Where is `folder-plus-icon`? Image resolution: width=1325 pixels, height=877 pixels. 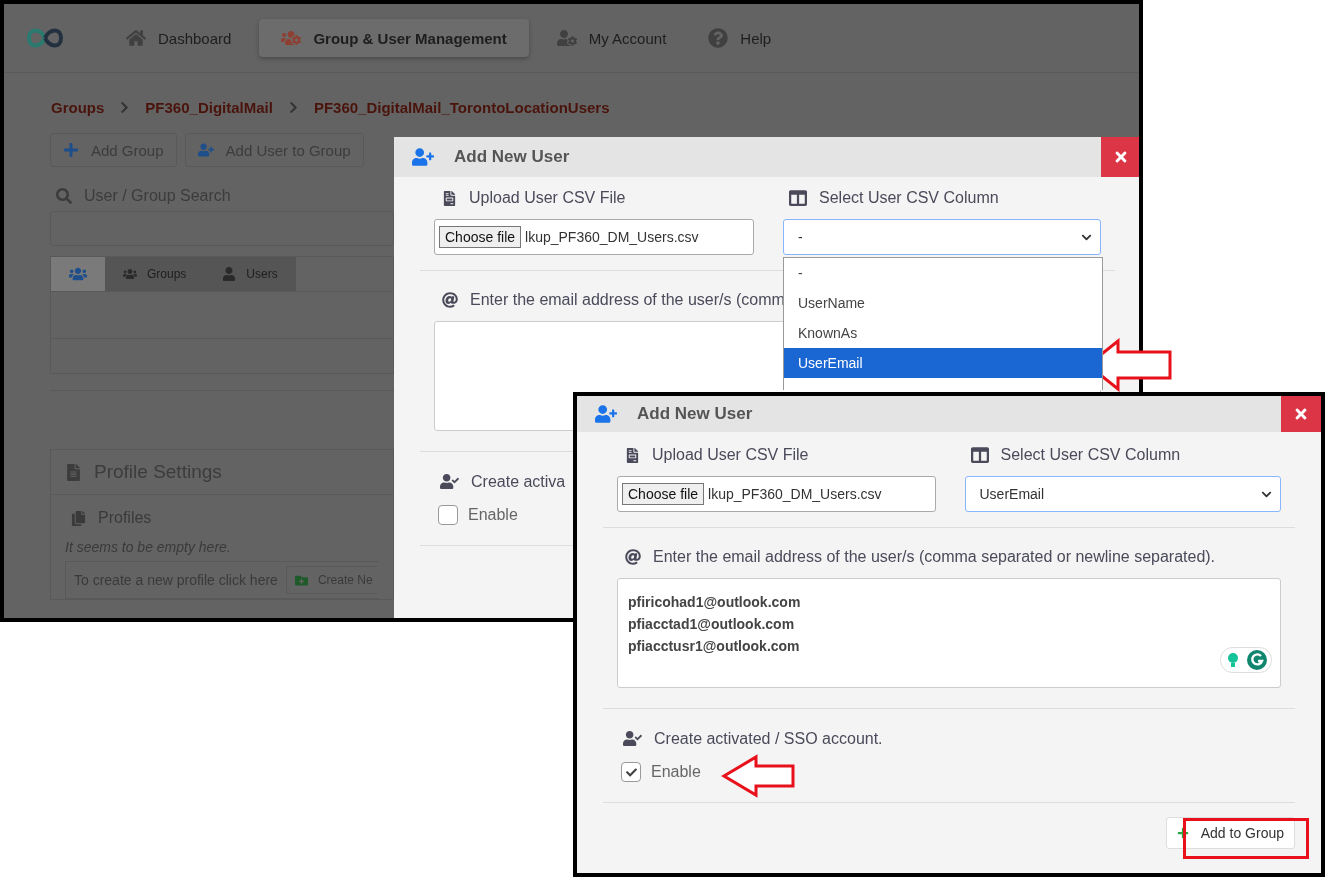 folder-plus-icon is located at coordinates (301, 580).